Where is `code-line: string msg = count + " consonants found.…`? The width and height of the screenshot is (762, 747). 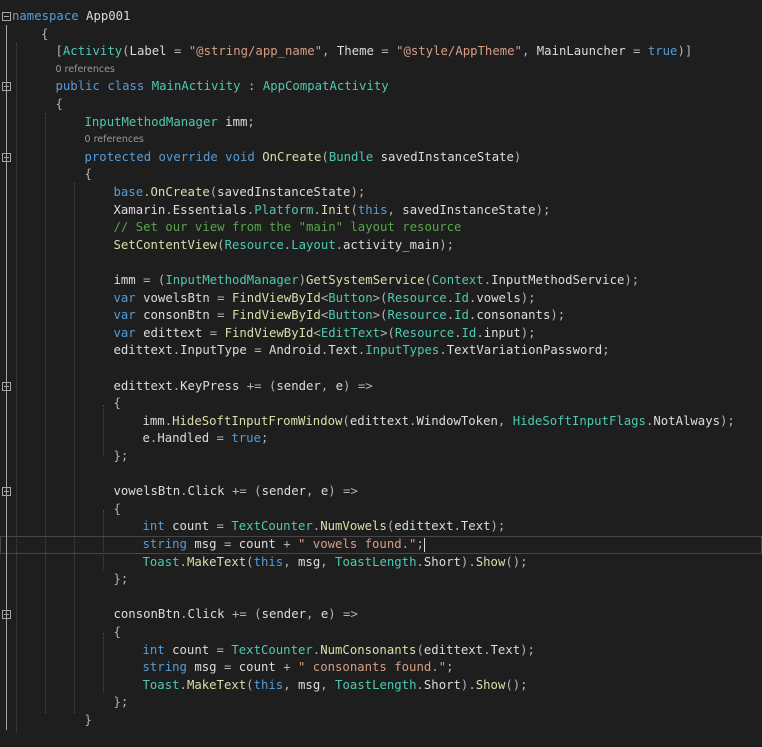
code-line: string msg = count + " consonants found.… is located at coordinates (381, 668).